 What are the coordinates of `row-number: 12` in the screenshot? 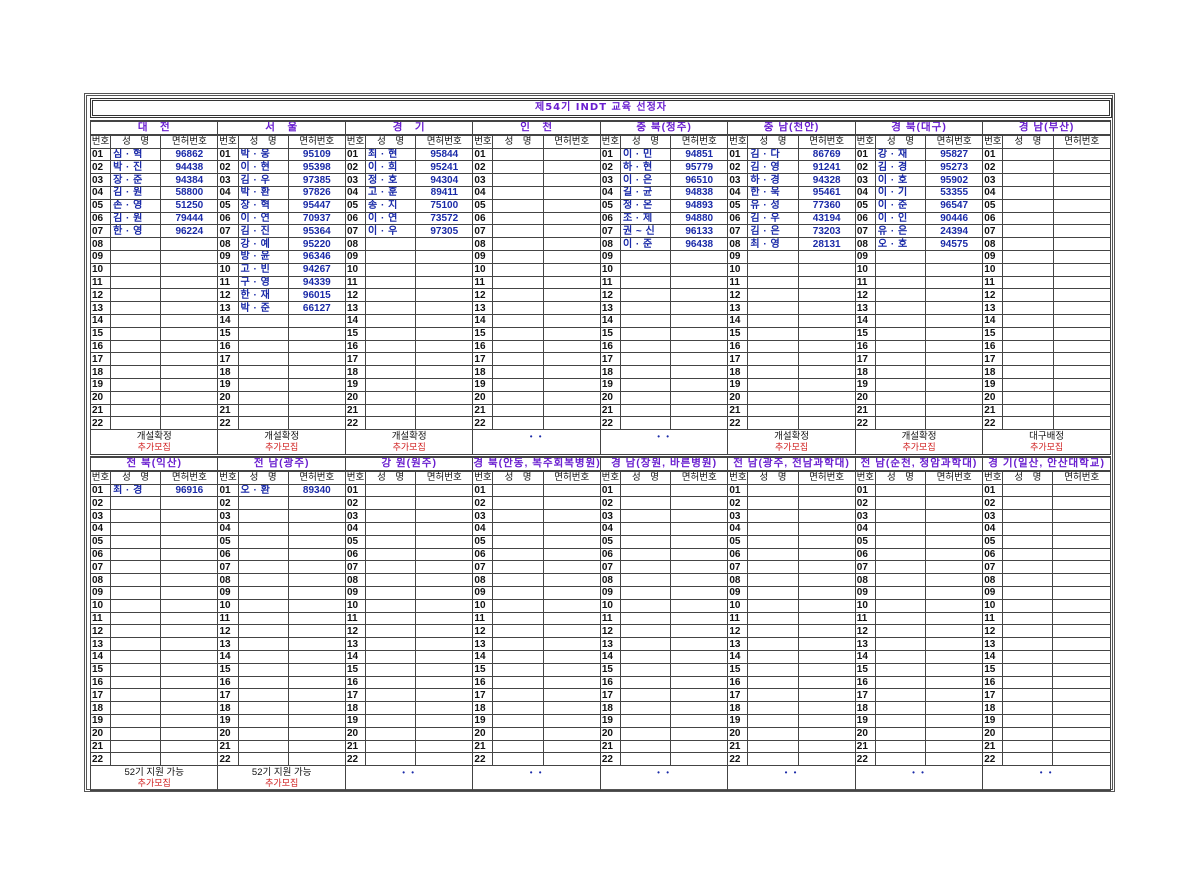 It's located at (738, 631).